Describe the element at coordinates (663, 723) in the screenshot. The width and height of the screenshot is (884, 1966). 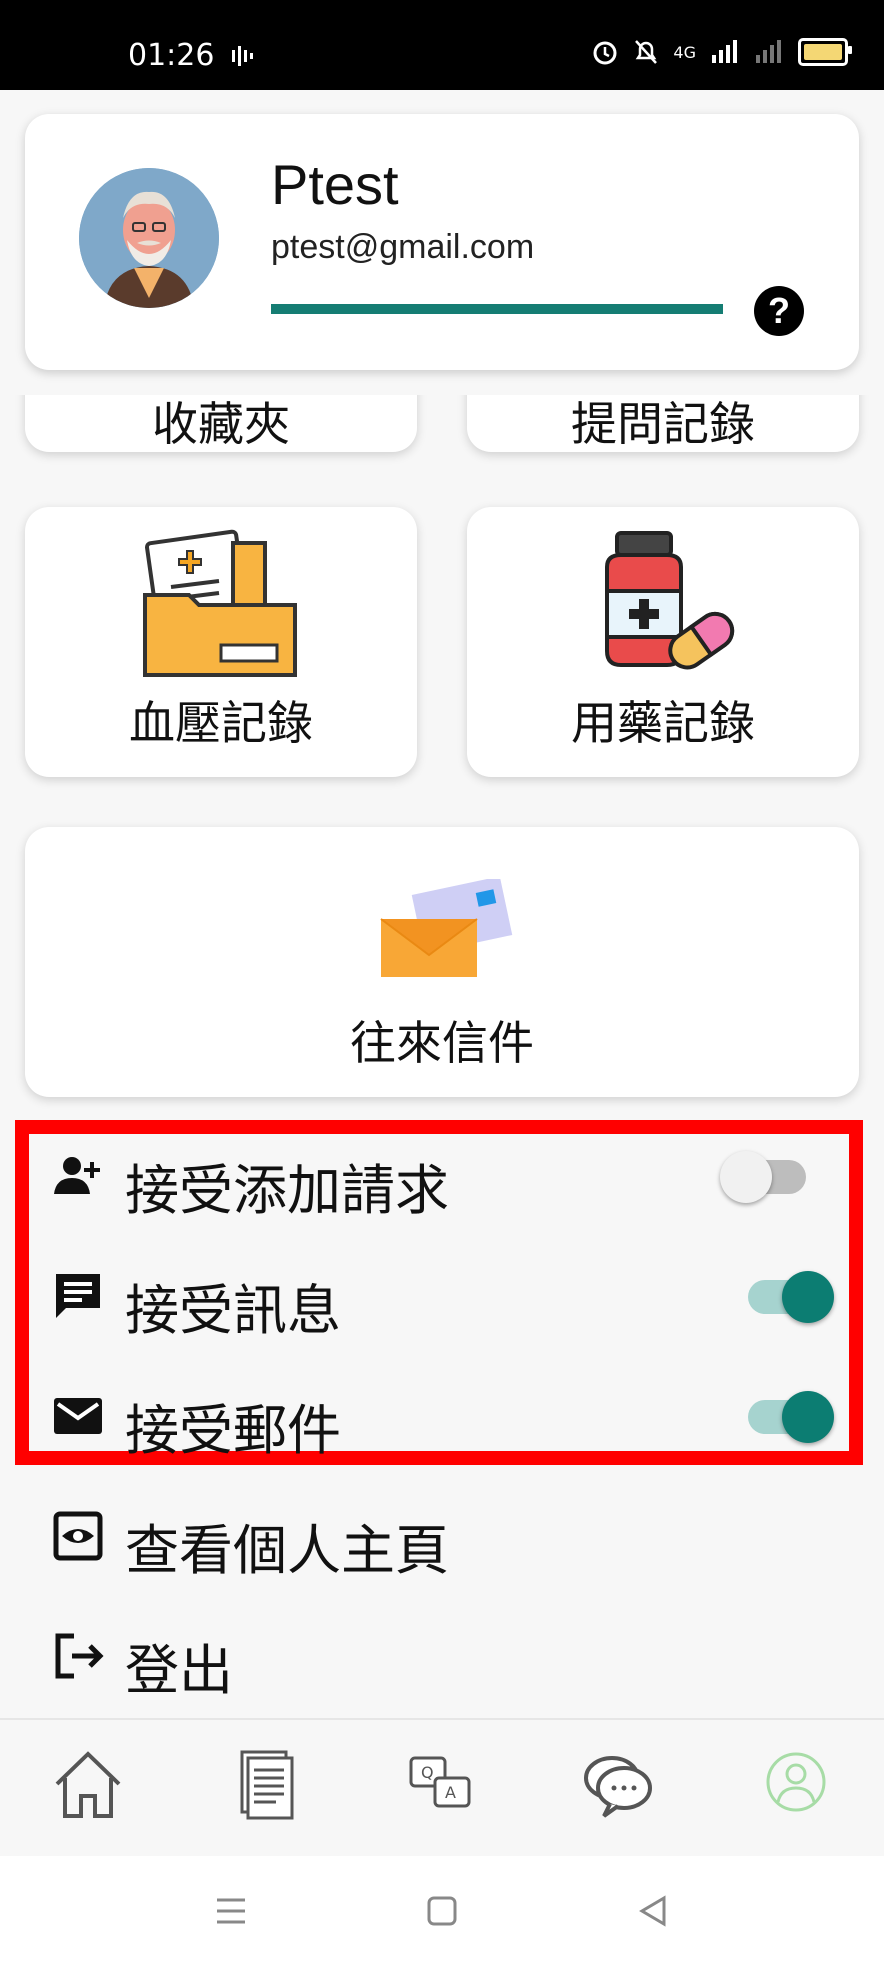
I see `medication-label: 用藥記錄` at that location.